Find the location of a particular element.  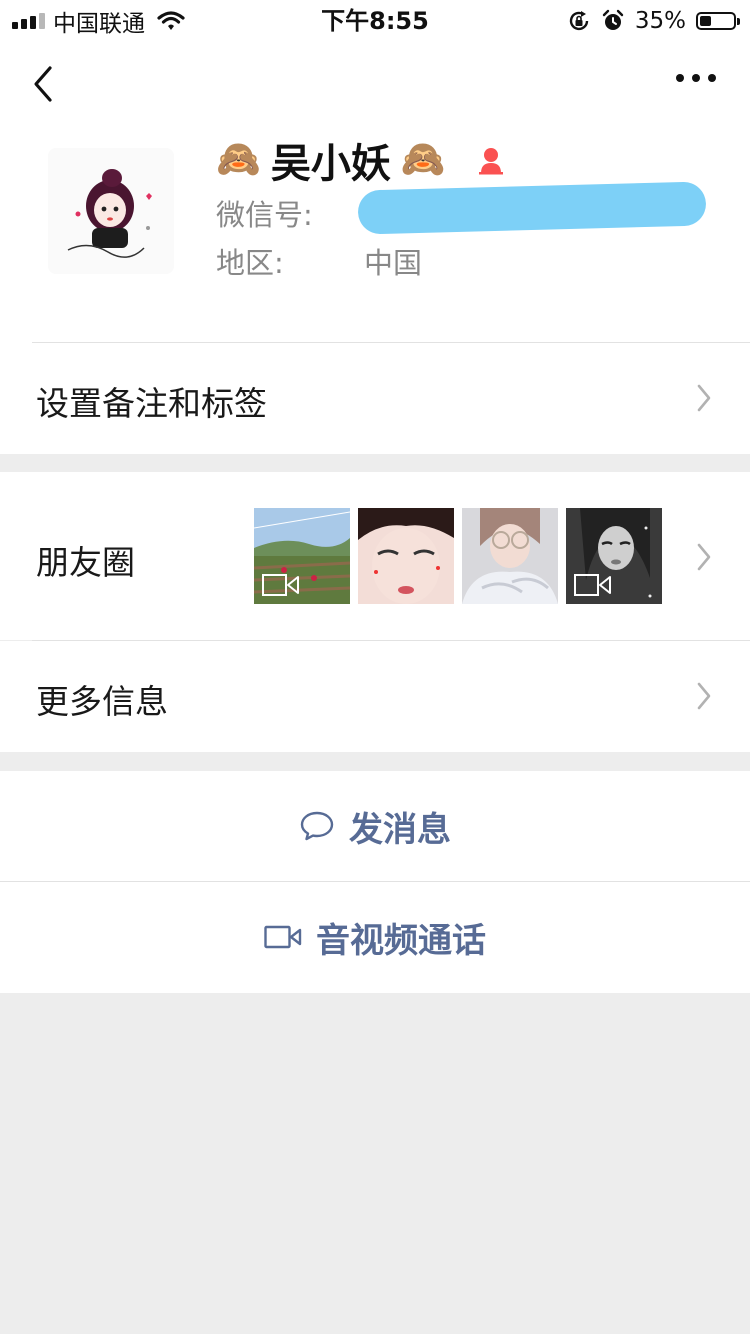

send-message-button: 发消息 is located at coordinates (375, 826).